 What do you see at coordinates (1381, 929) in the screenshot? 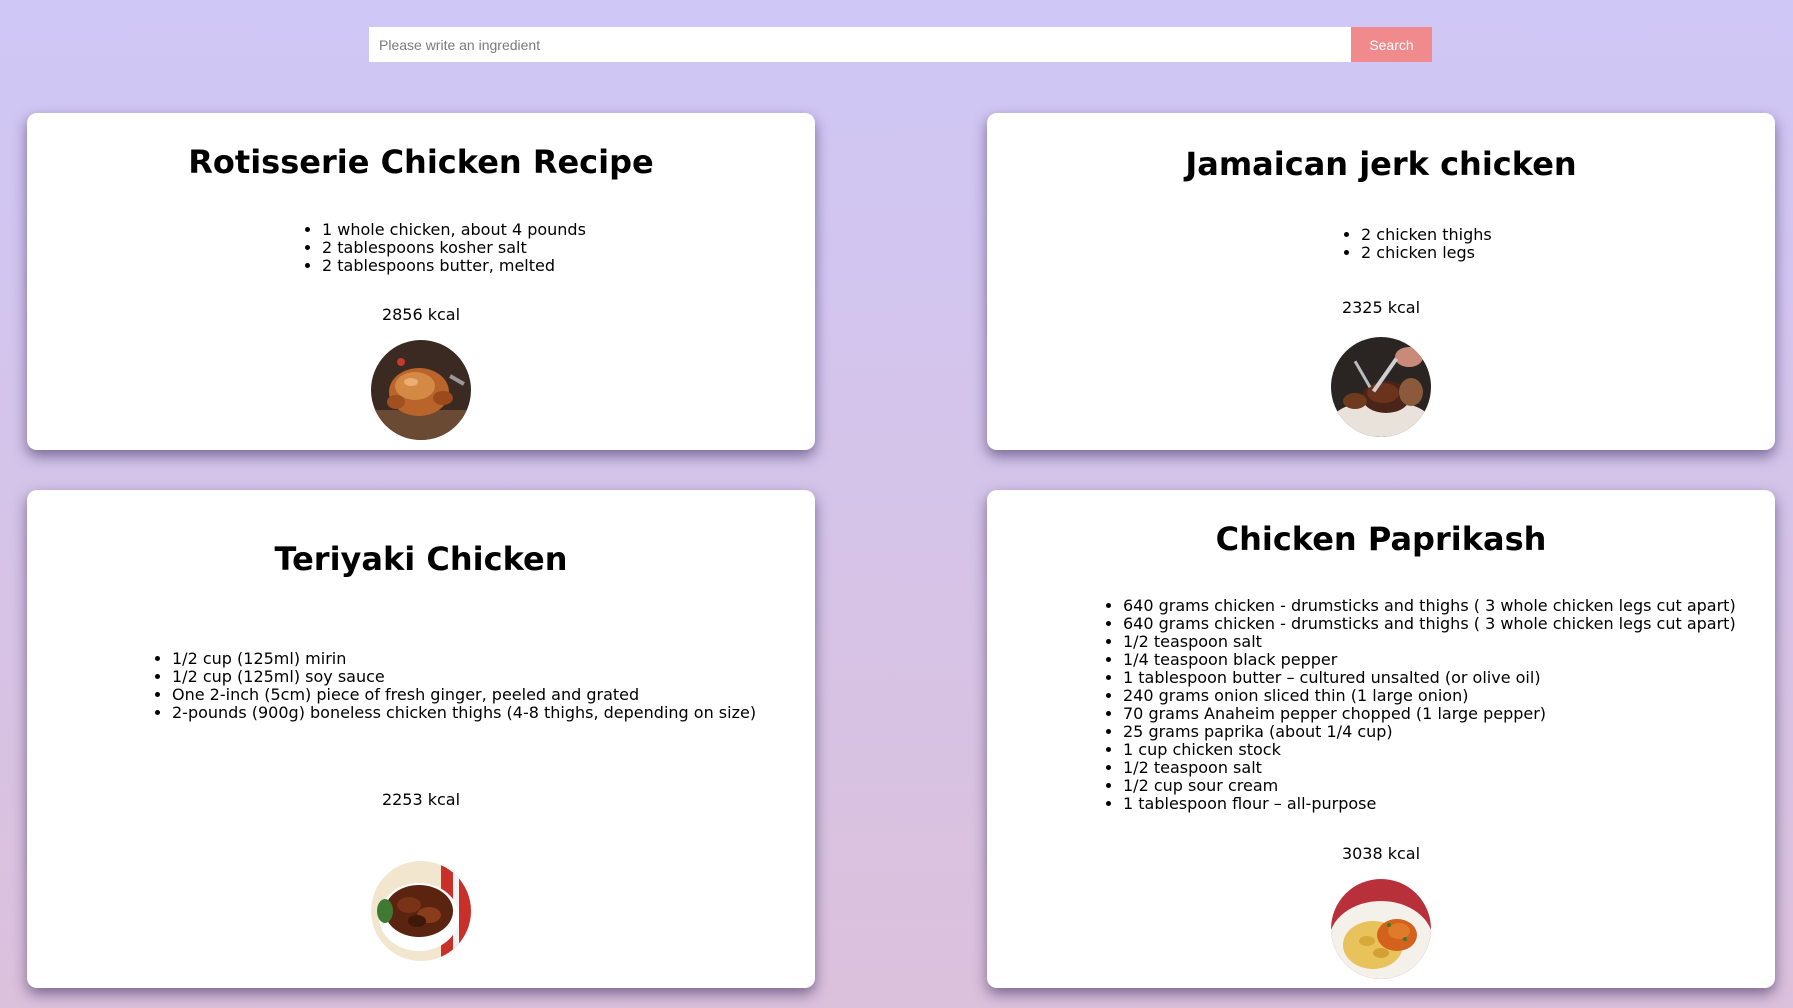
I see `chicken-paprikash-photo` at bounding box center [1381, 929].